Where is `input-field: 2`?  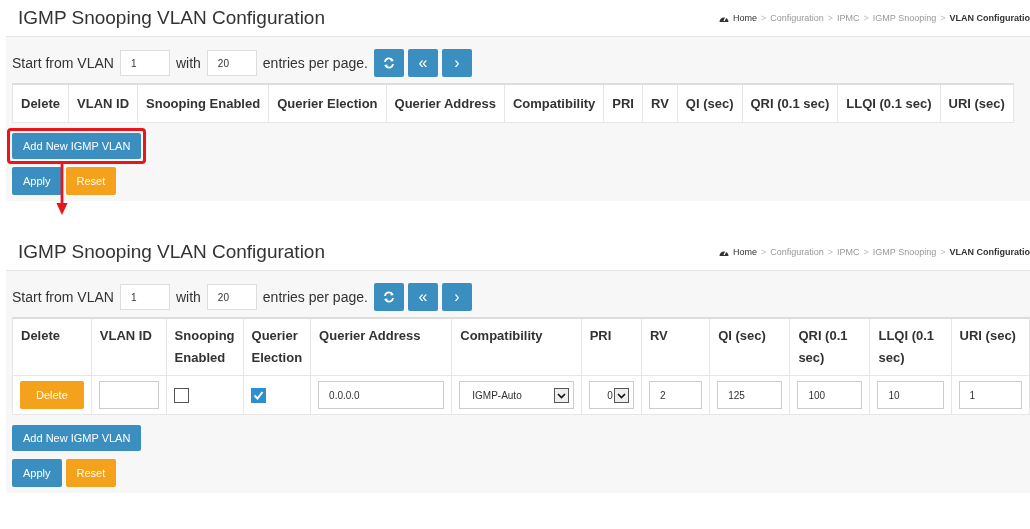
input-field: 2 is located at coordinates (675, 395).